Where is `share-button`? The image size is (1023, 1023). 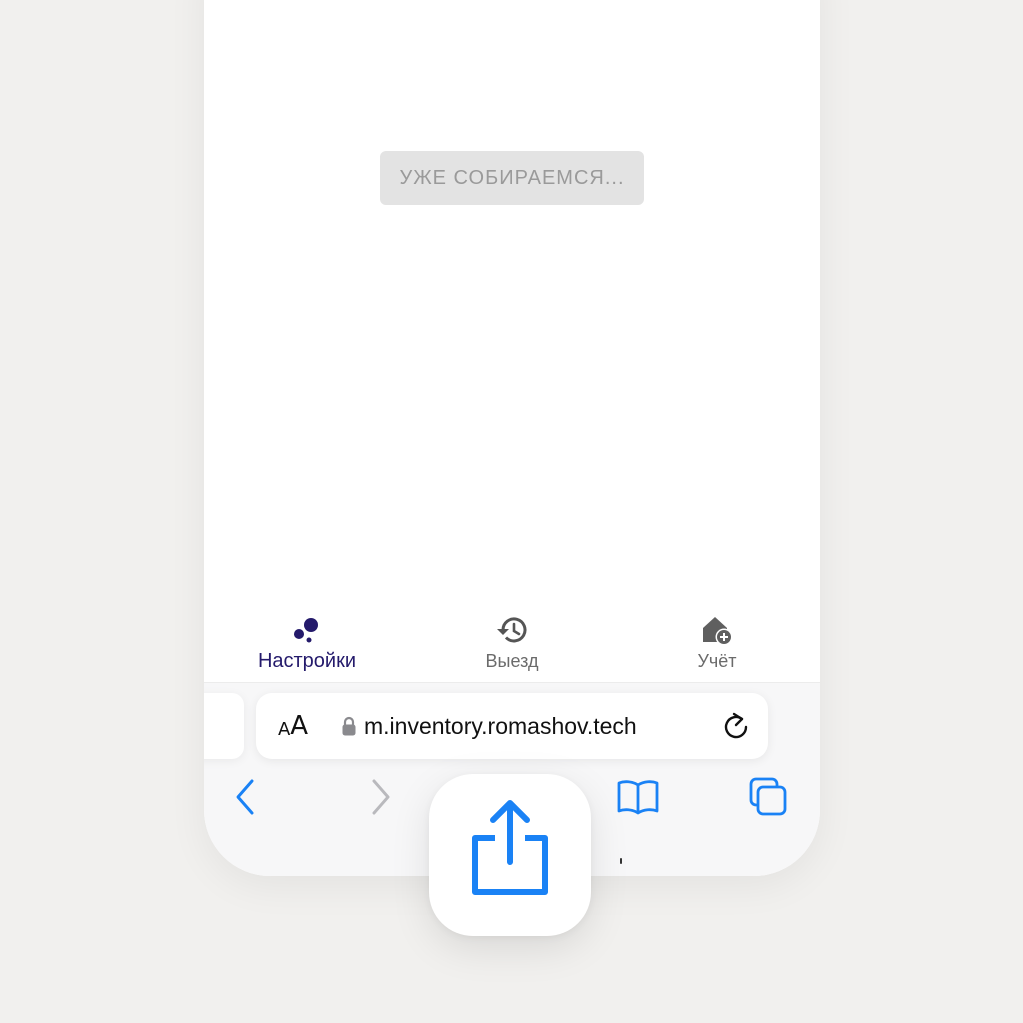
share-button is located at coordinates (510, 855).